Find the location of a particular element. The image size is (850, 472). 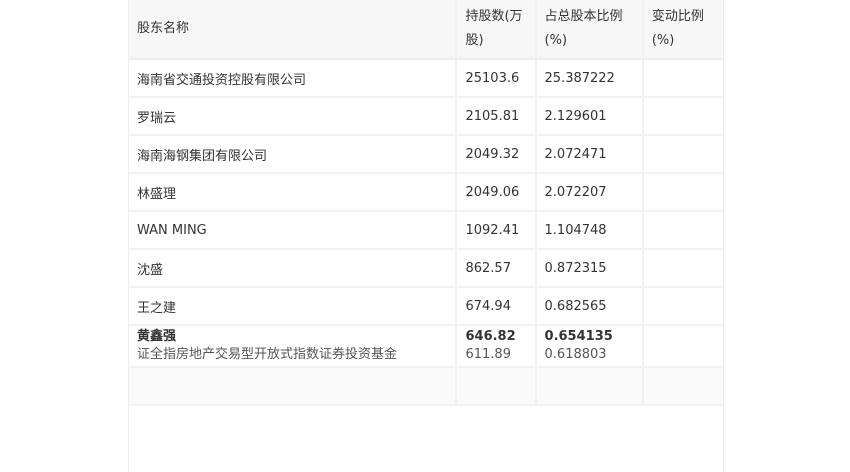

cell-change-overlap is located at coordinates (682, 346).